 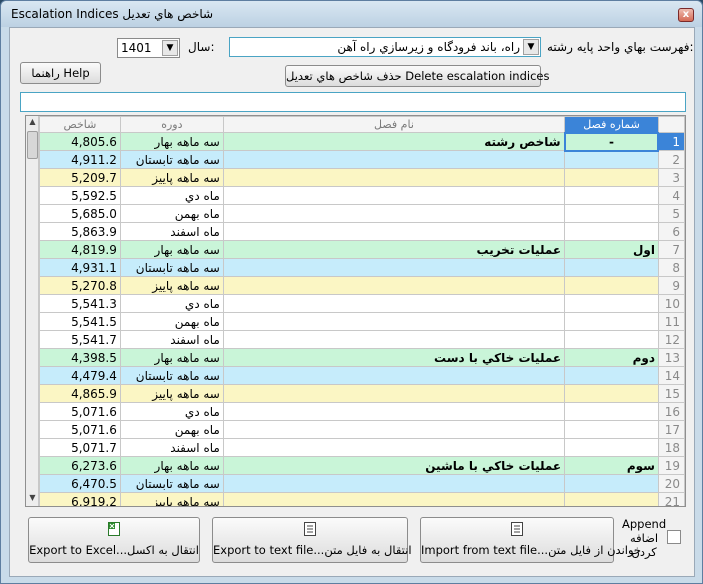 What do you see at coordinates (80, 231) in the screenshot?
I see `index-cell: 5,863.9` at bounding box center [80, 231].